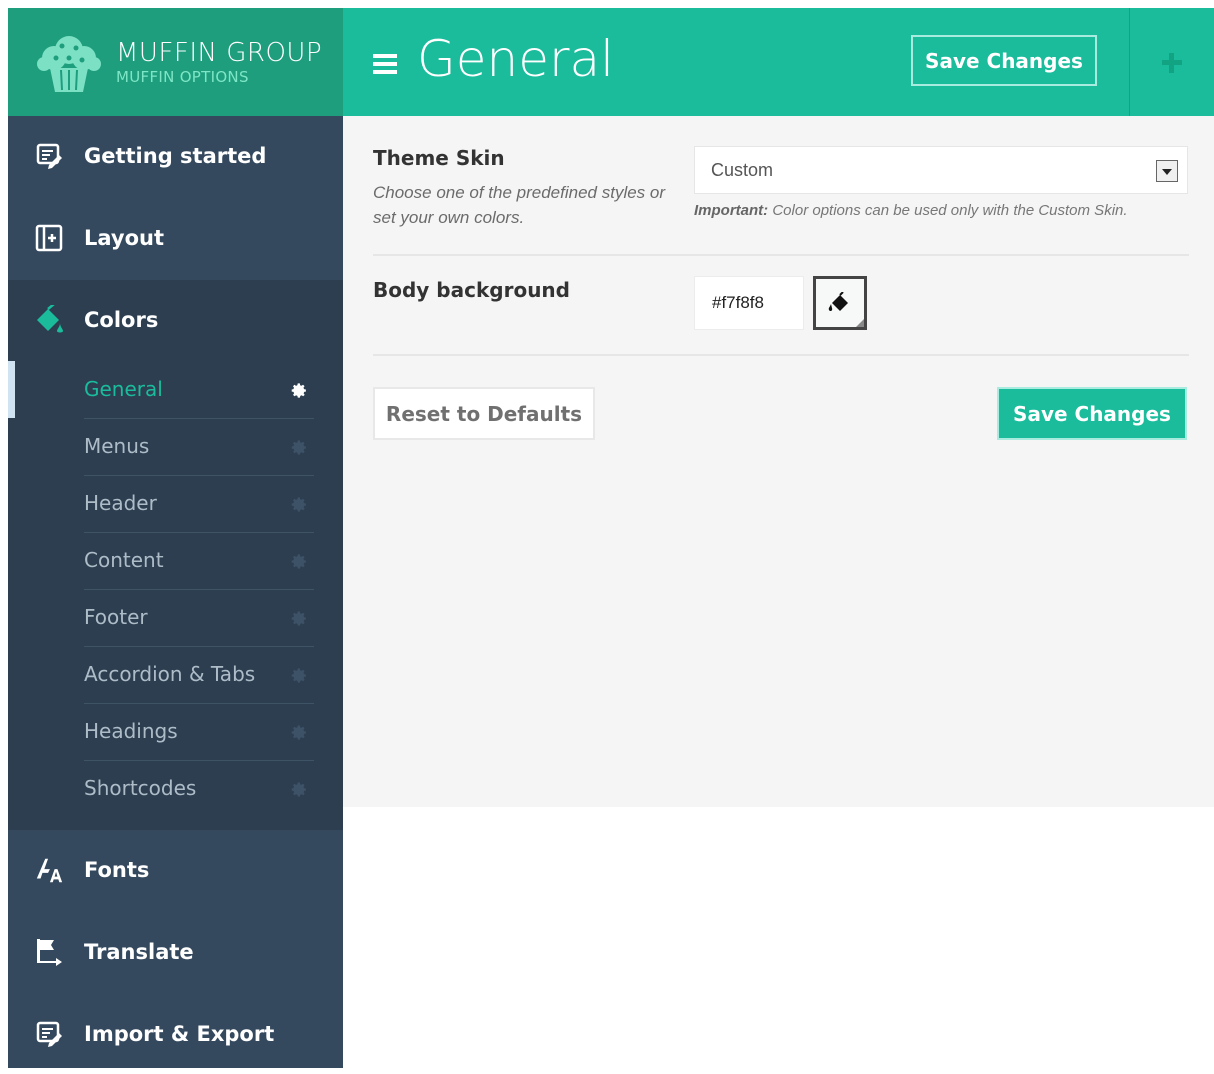  What do you see at coordinates (199, 789) in the screenshot?
I see `subnav-item-shortcodes: Shortcodes` at bounding box center [199, 789].